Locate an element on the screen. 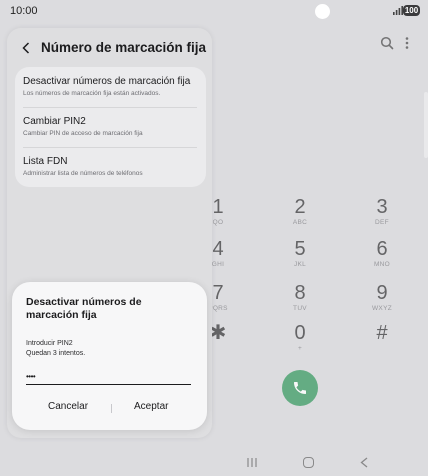 The image size is (428, 476). dialog-prompt: Introducir PIN2 is located at coordinates (49, 343).